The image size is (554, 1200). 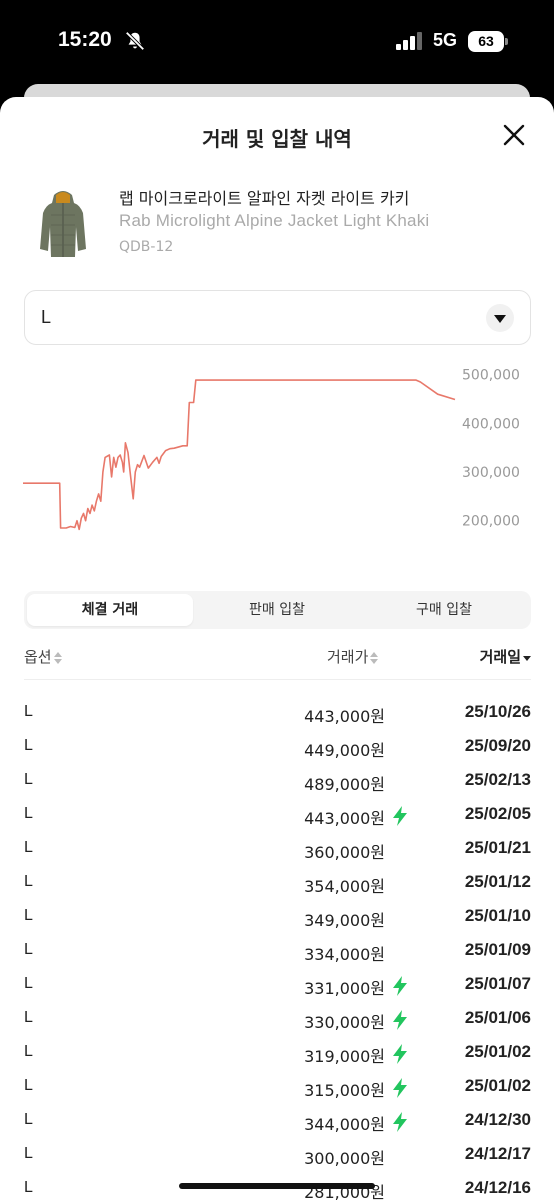 I want to click on row-price: 334,000원, so click(x=344, y=954).